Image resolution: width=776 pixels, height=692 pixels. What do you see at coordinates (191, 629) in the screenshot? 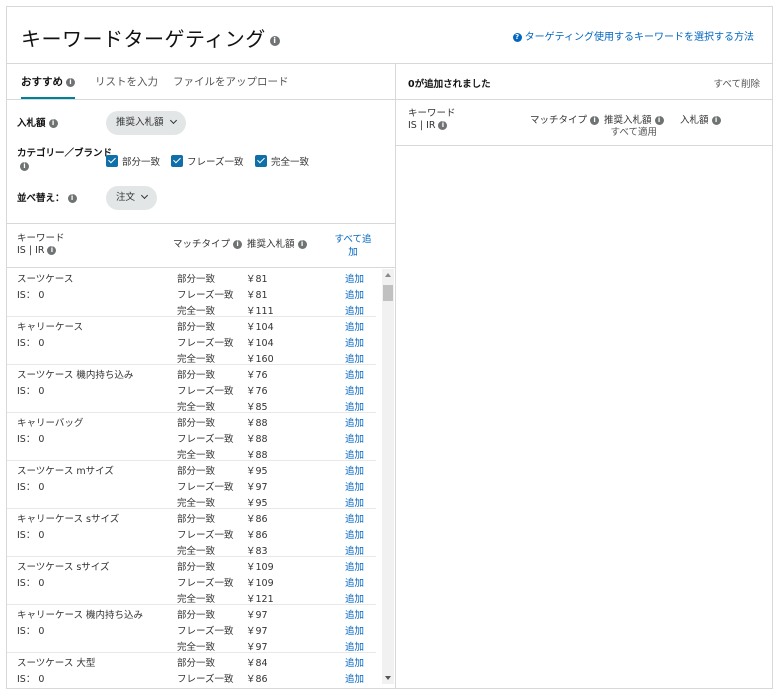
I see `table-row: フレーズ一致 ￥97 追加` at bounding box center [191, 629].